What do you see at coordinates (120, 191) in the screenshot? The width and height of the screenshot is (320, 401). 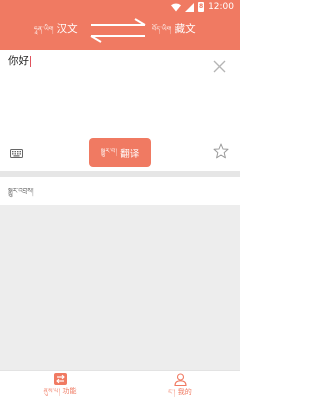 I see `output-area: སྒྱུར་འབྲས།` at bounding box center [120, 191].